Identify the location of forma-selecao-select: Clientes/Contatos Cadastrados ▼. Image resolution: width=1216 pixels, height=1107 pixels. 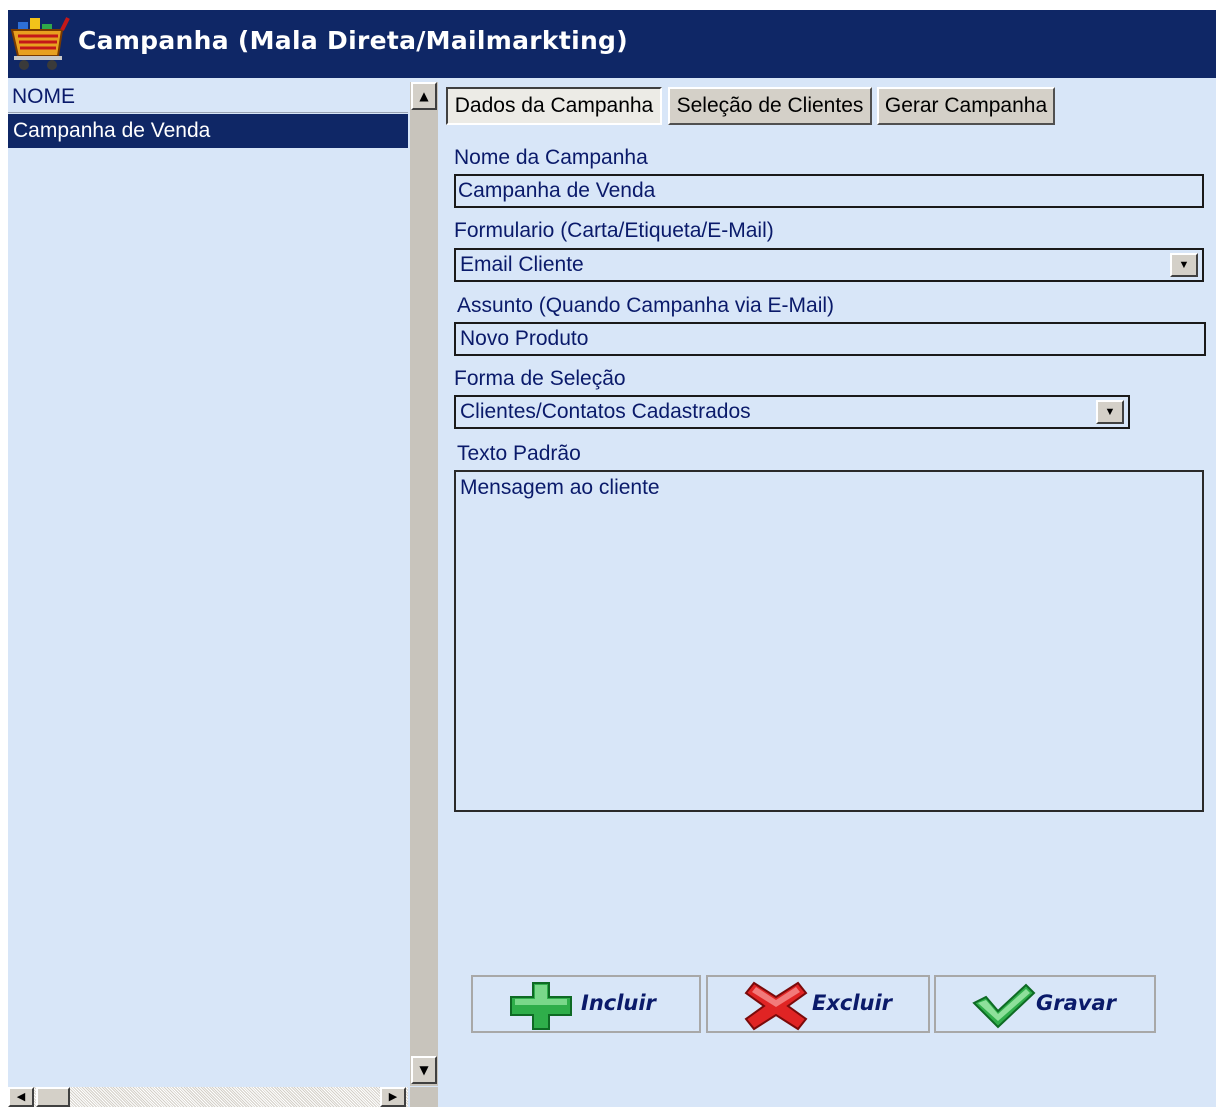
(792, 412).